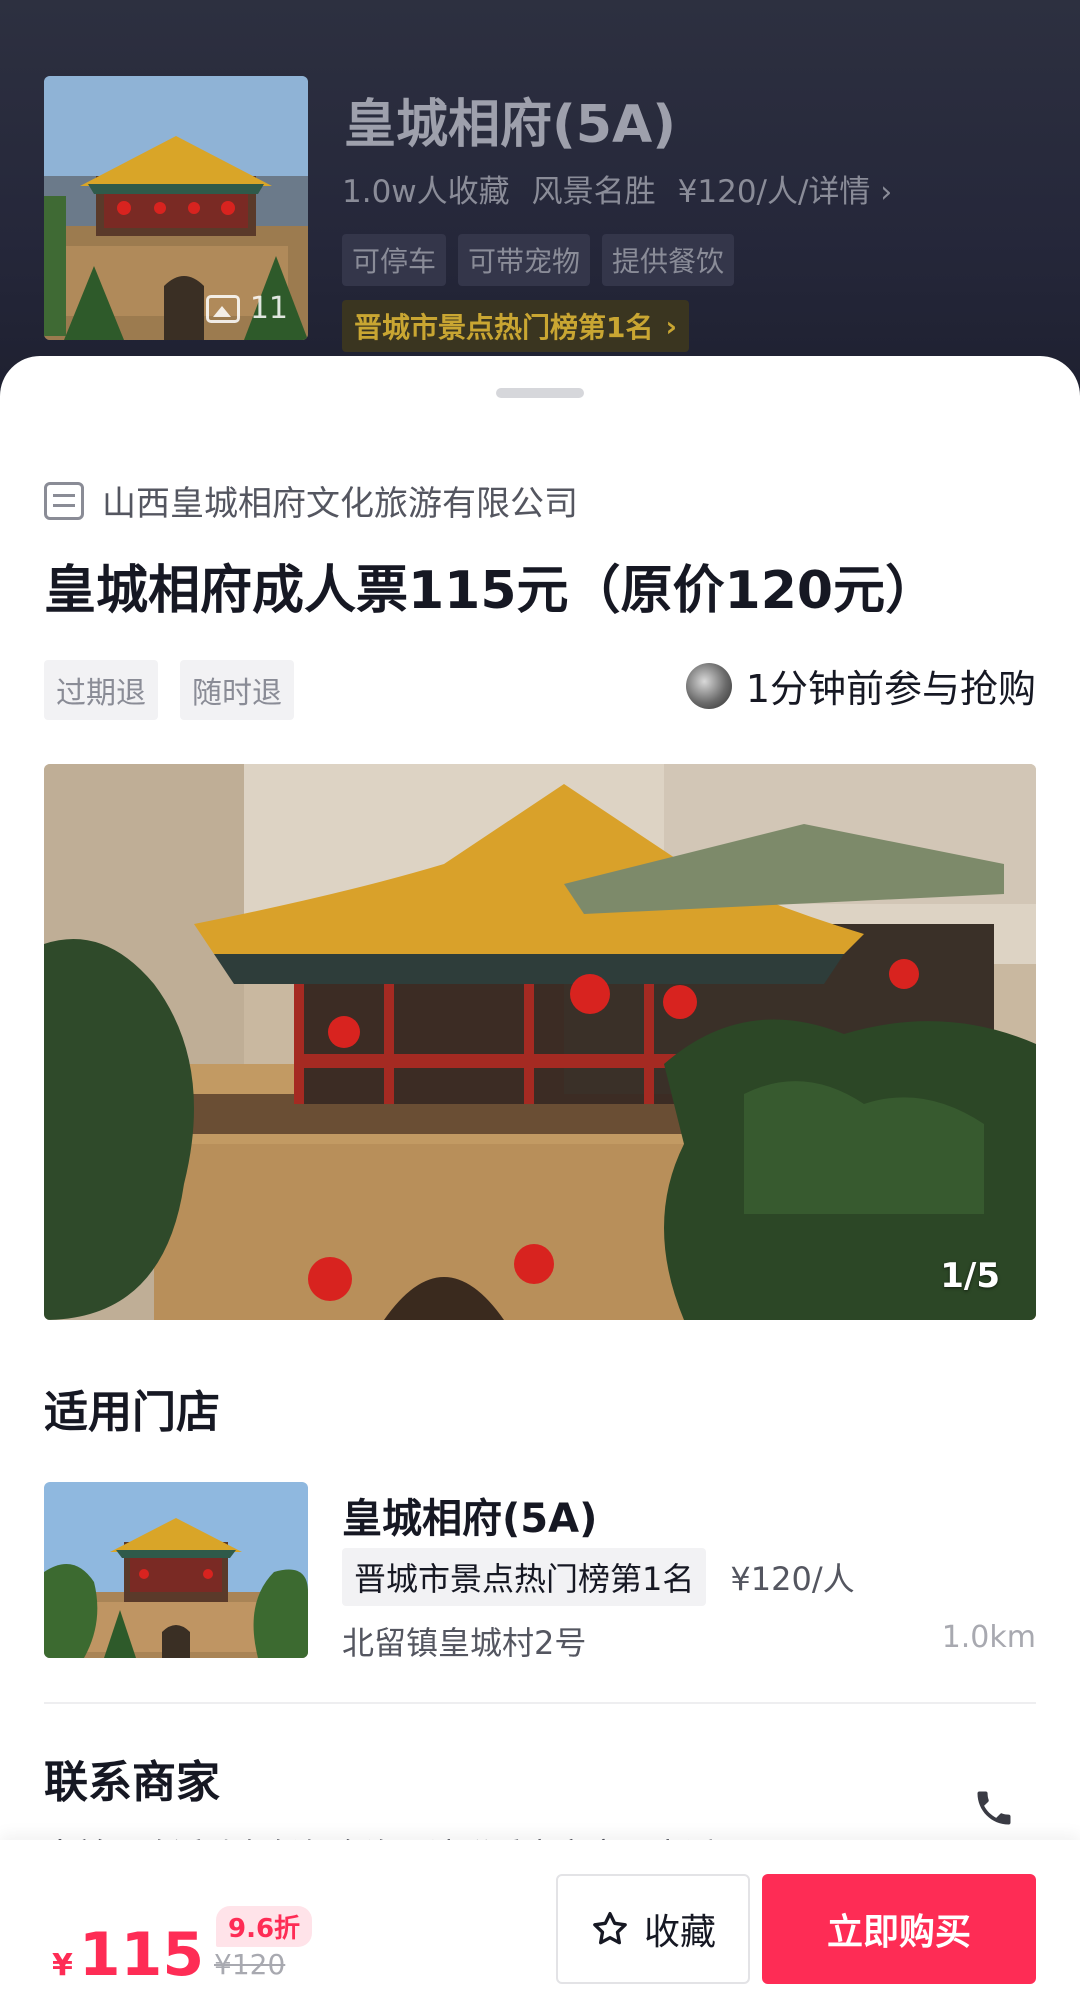  I want to click on poi-title: 皇城相府(5A), so click(510, 119).